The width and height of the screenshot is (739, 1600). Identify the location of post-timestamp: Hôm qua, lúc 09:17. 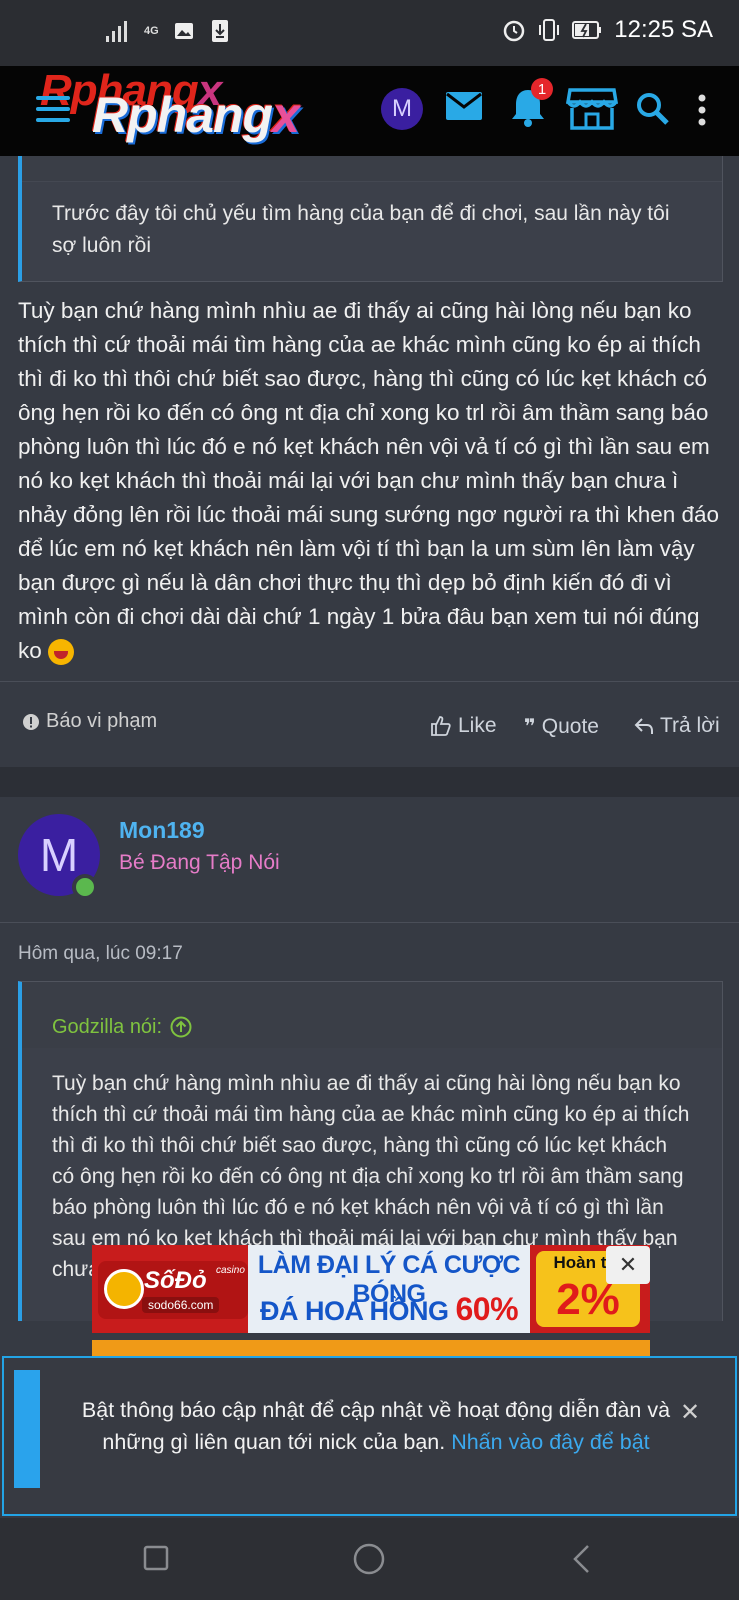
(100, 954).